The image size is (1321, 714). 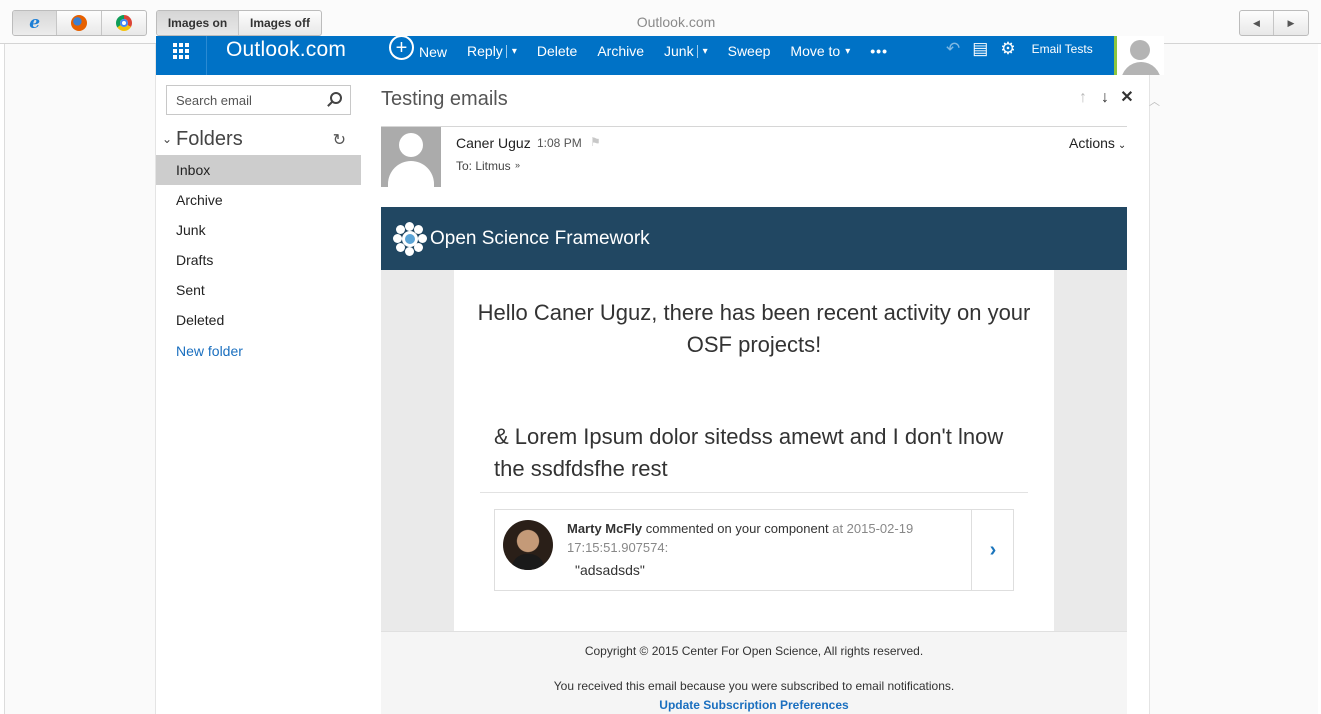 I want to click on client-nav-arrows: ◀ ▶, so click(x=1274, y=23).